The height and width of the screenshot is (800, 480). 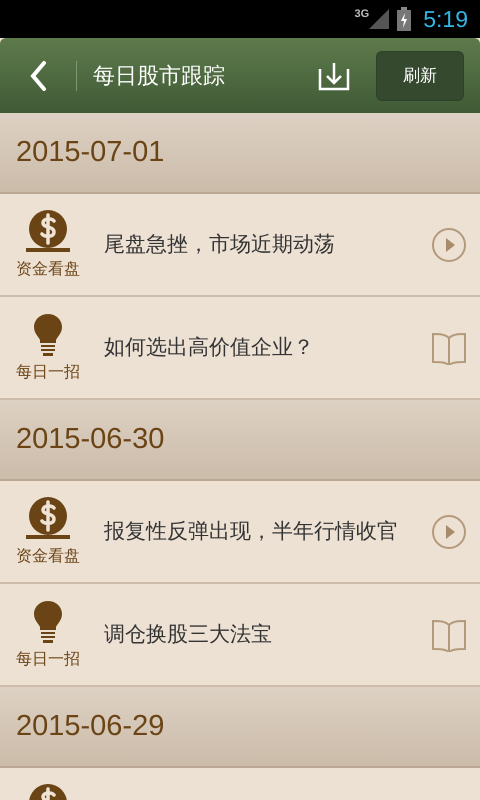 I want to click on date-label: 2015-07-01, so click(x=90, y=152).